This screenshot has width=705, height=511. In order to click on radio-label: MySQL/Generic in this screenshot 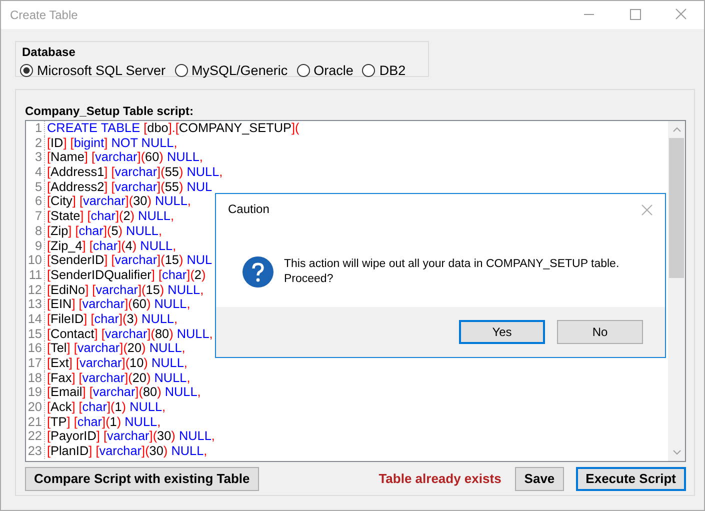, I will do `click(240, 71)`.